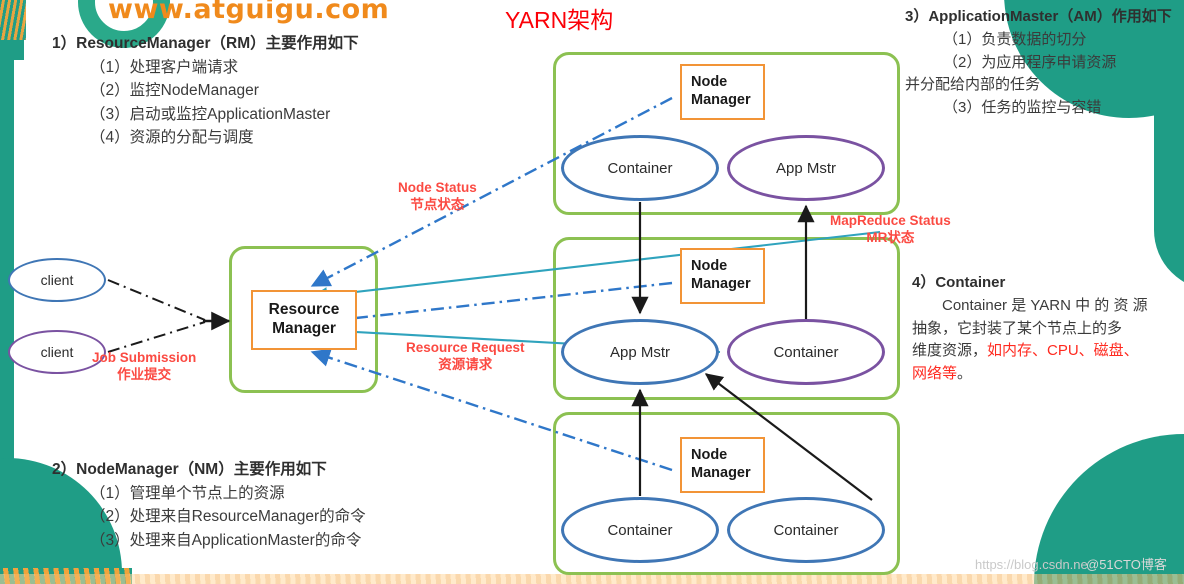  What do you see at coordinates (721, 473) in the screenshot?
I see `nm-bottom-line2: Manager` at bounding box center [721, 473].